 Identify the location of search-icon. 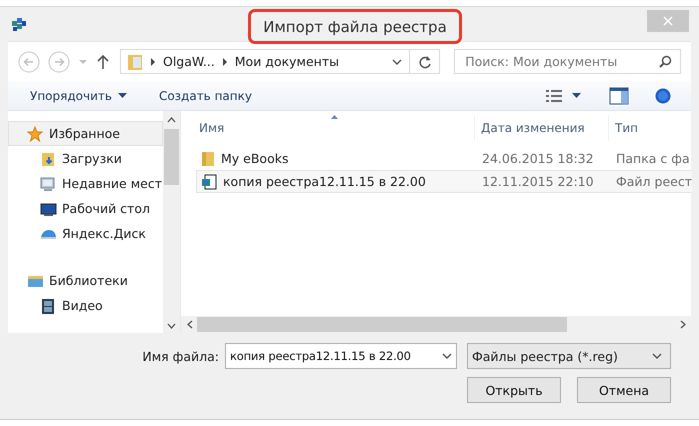
(665, 61).